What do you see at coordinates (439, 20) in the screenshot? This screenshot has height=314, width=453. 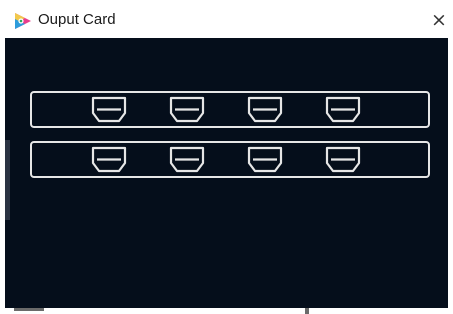 I see `close-button: ×` at bounding box center [439, 20].